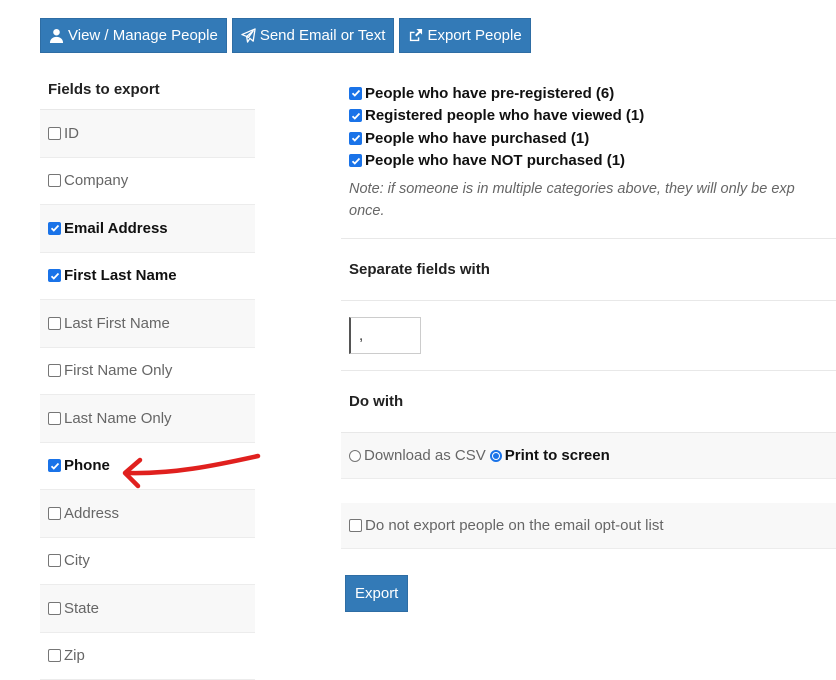  Describe the element at coordinates (147, 134) in the screenshot. I see `field-row-id: ID` at that location.